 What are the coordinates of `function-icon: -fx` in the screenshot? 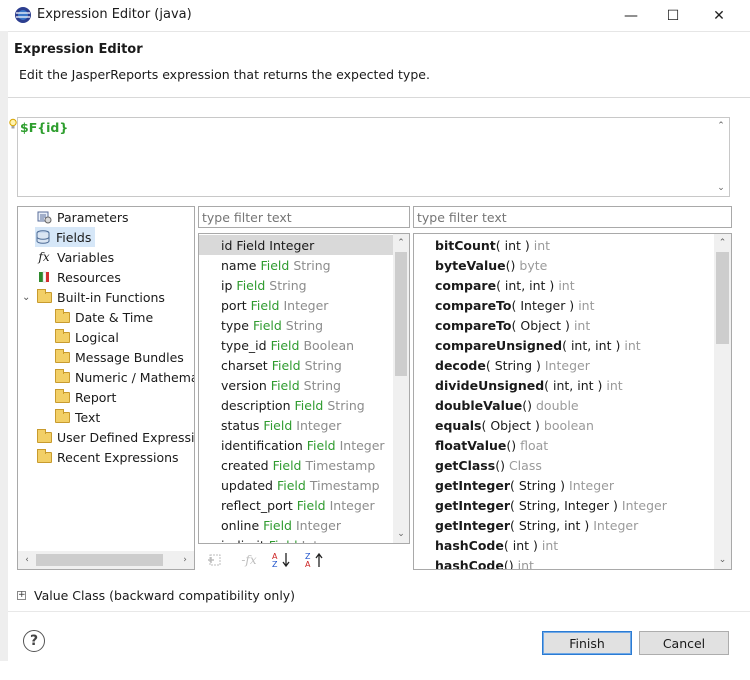 It's located at (249, 560).